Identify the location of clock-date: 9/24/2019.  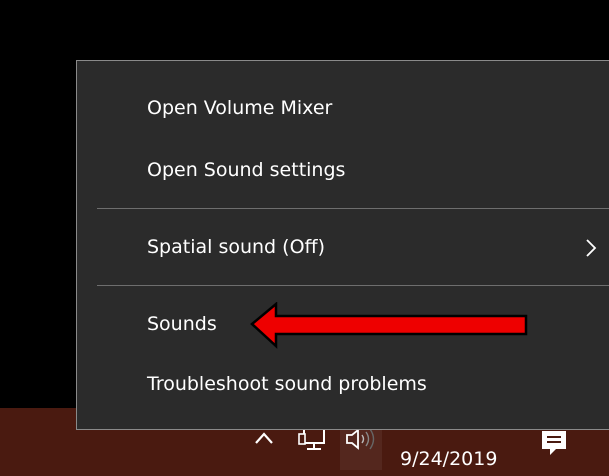
(449, 459).